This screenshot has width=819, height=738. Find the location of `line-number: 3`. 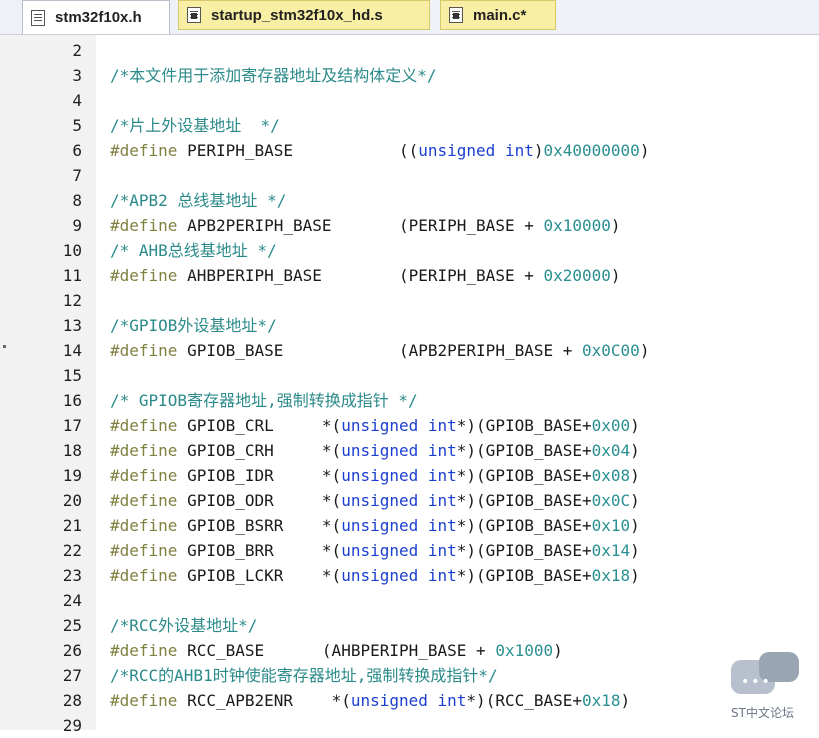

line-number: 3 is located at coordinates (77, 75).